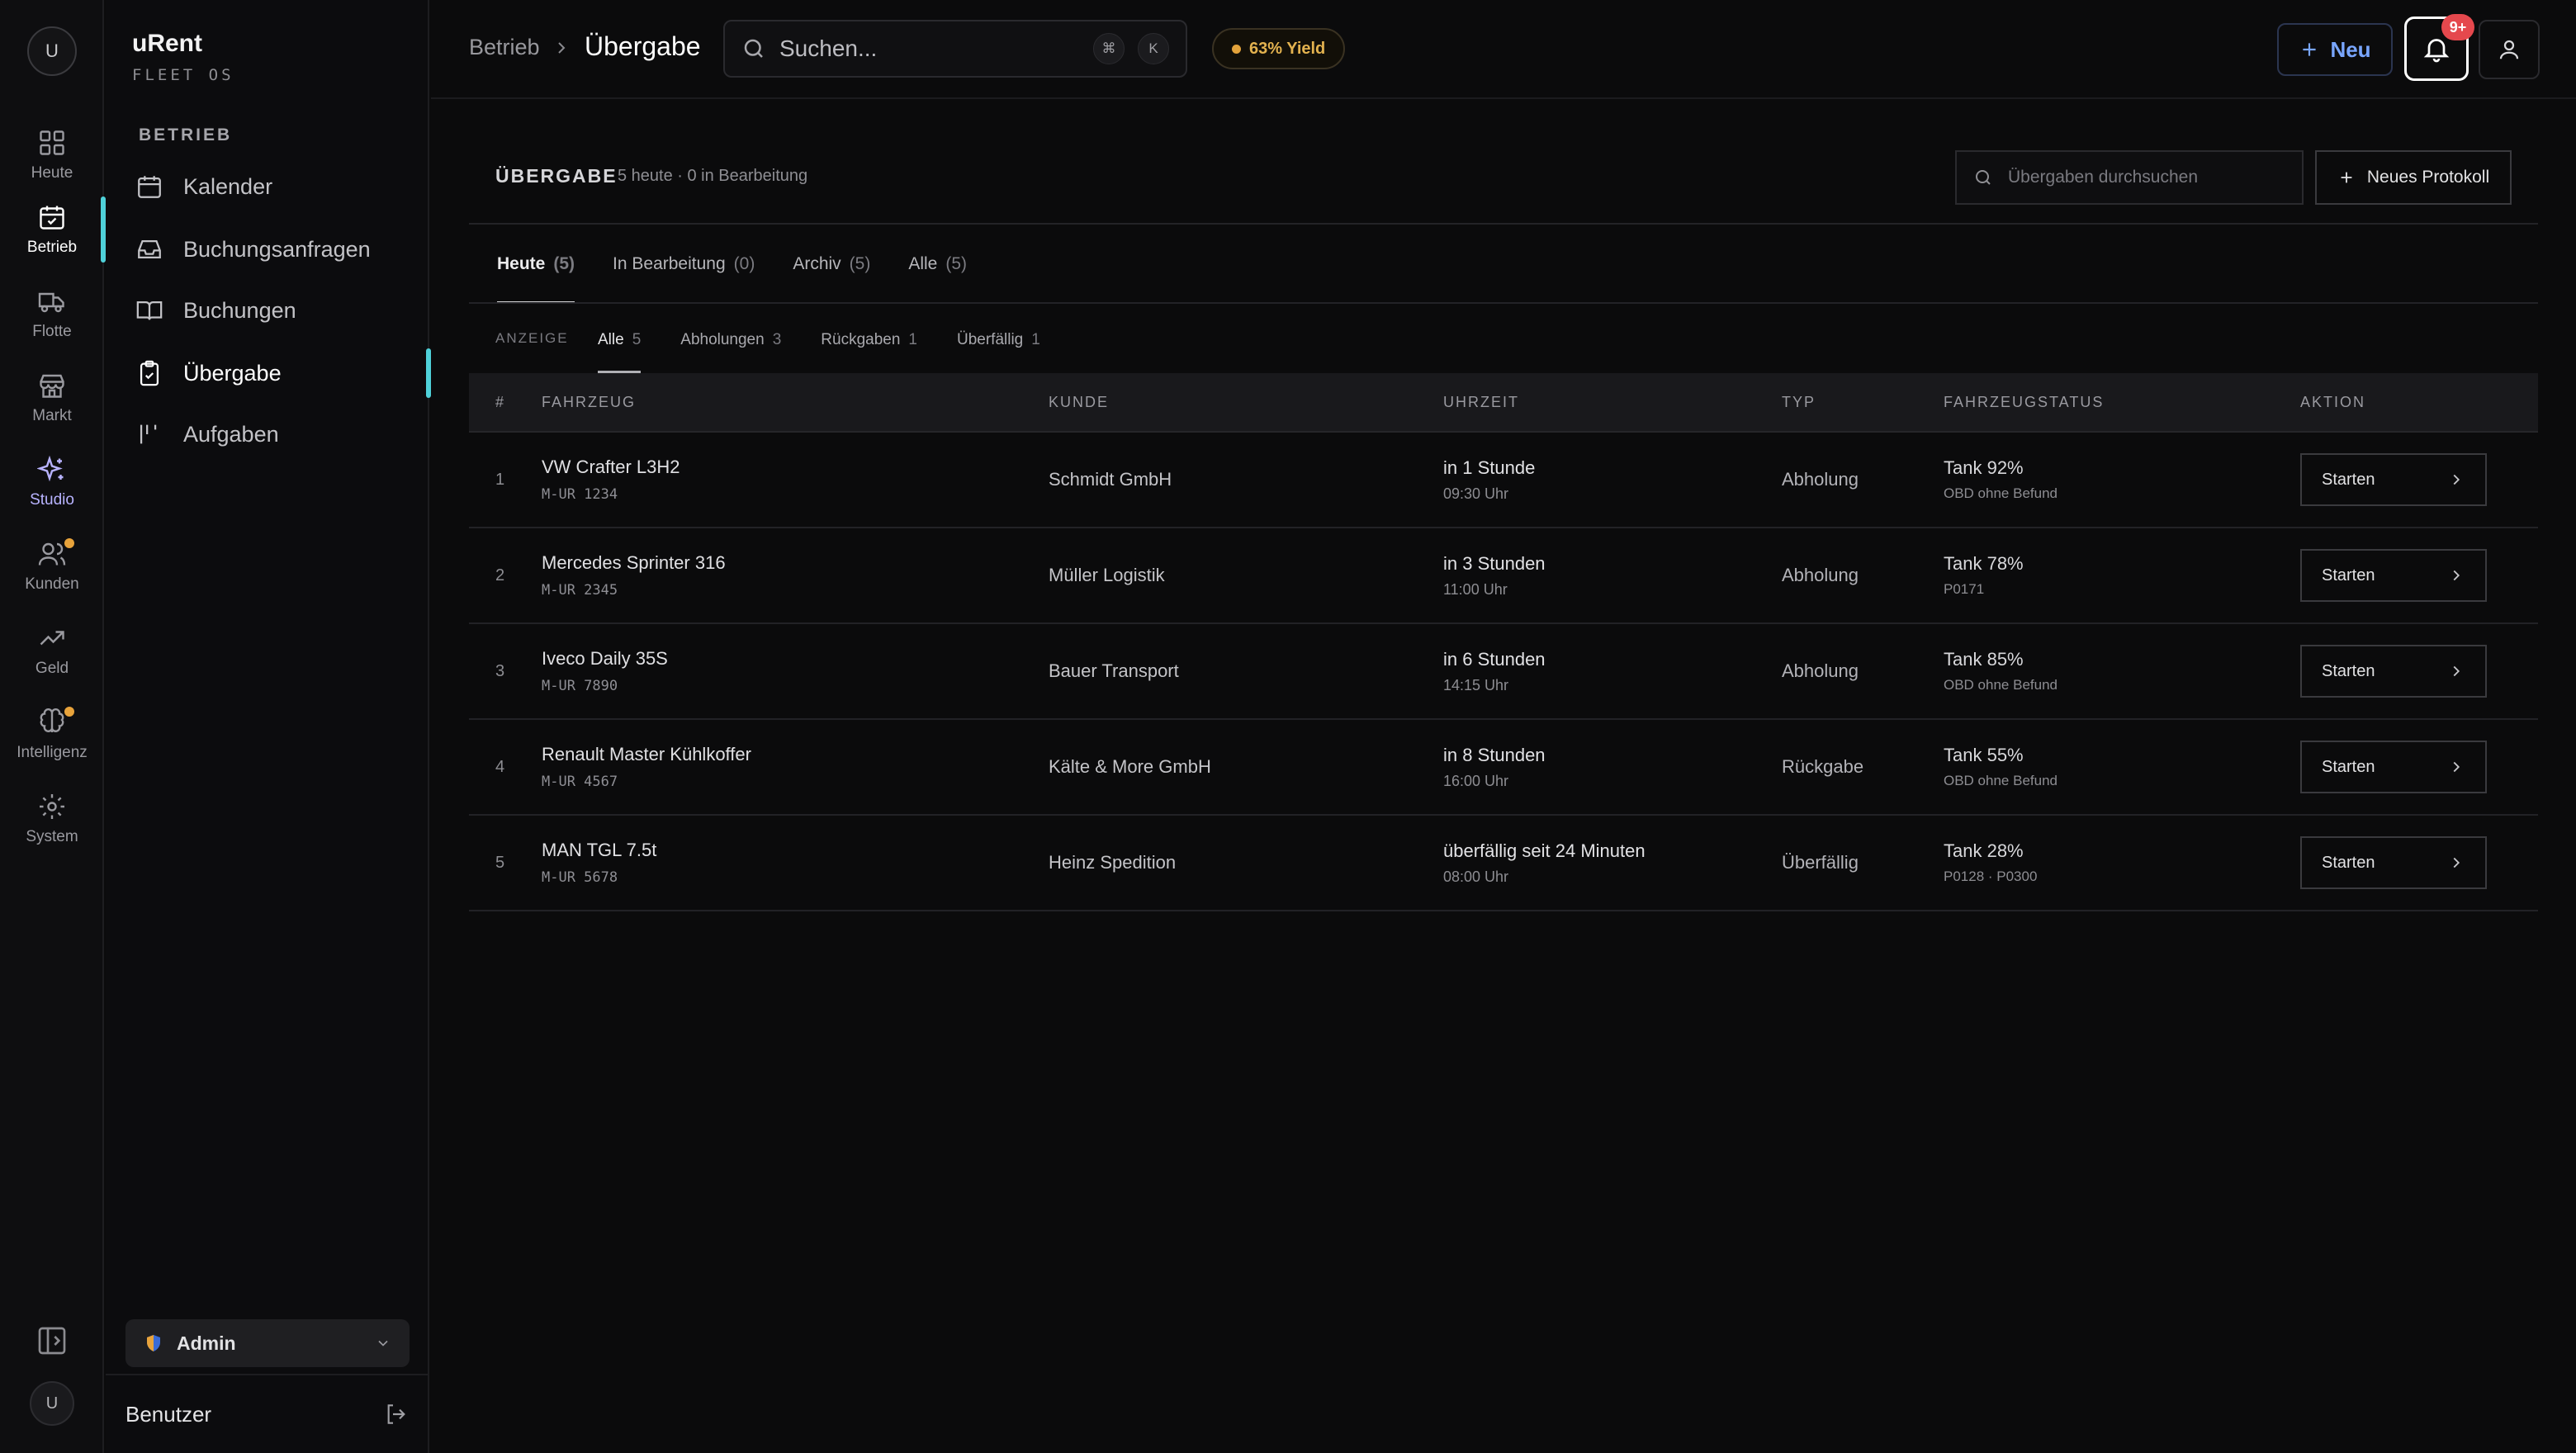 The width and height of the screenshot is (2576, 1453). Describe the element at coordinates (267, 434) in the screenshot. I see `sidebar-item-aufgaben: Aufgaben` at that location.